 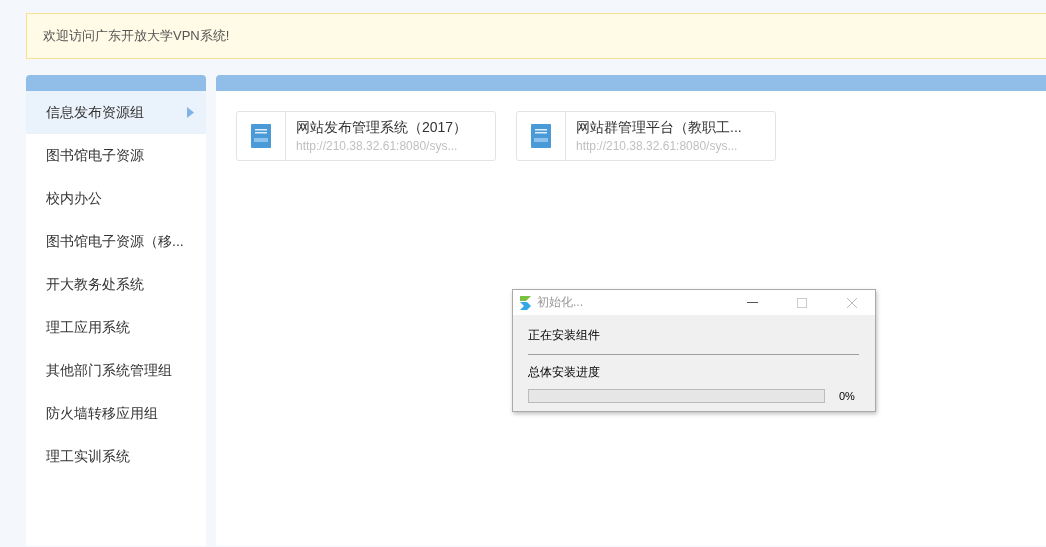 What do you see at coordinates (116, 284) in the screenshot?
I see `sidebar-item: 开大教务处系统` at bounding box center [116, 284].